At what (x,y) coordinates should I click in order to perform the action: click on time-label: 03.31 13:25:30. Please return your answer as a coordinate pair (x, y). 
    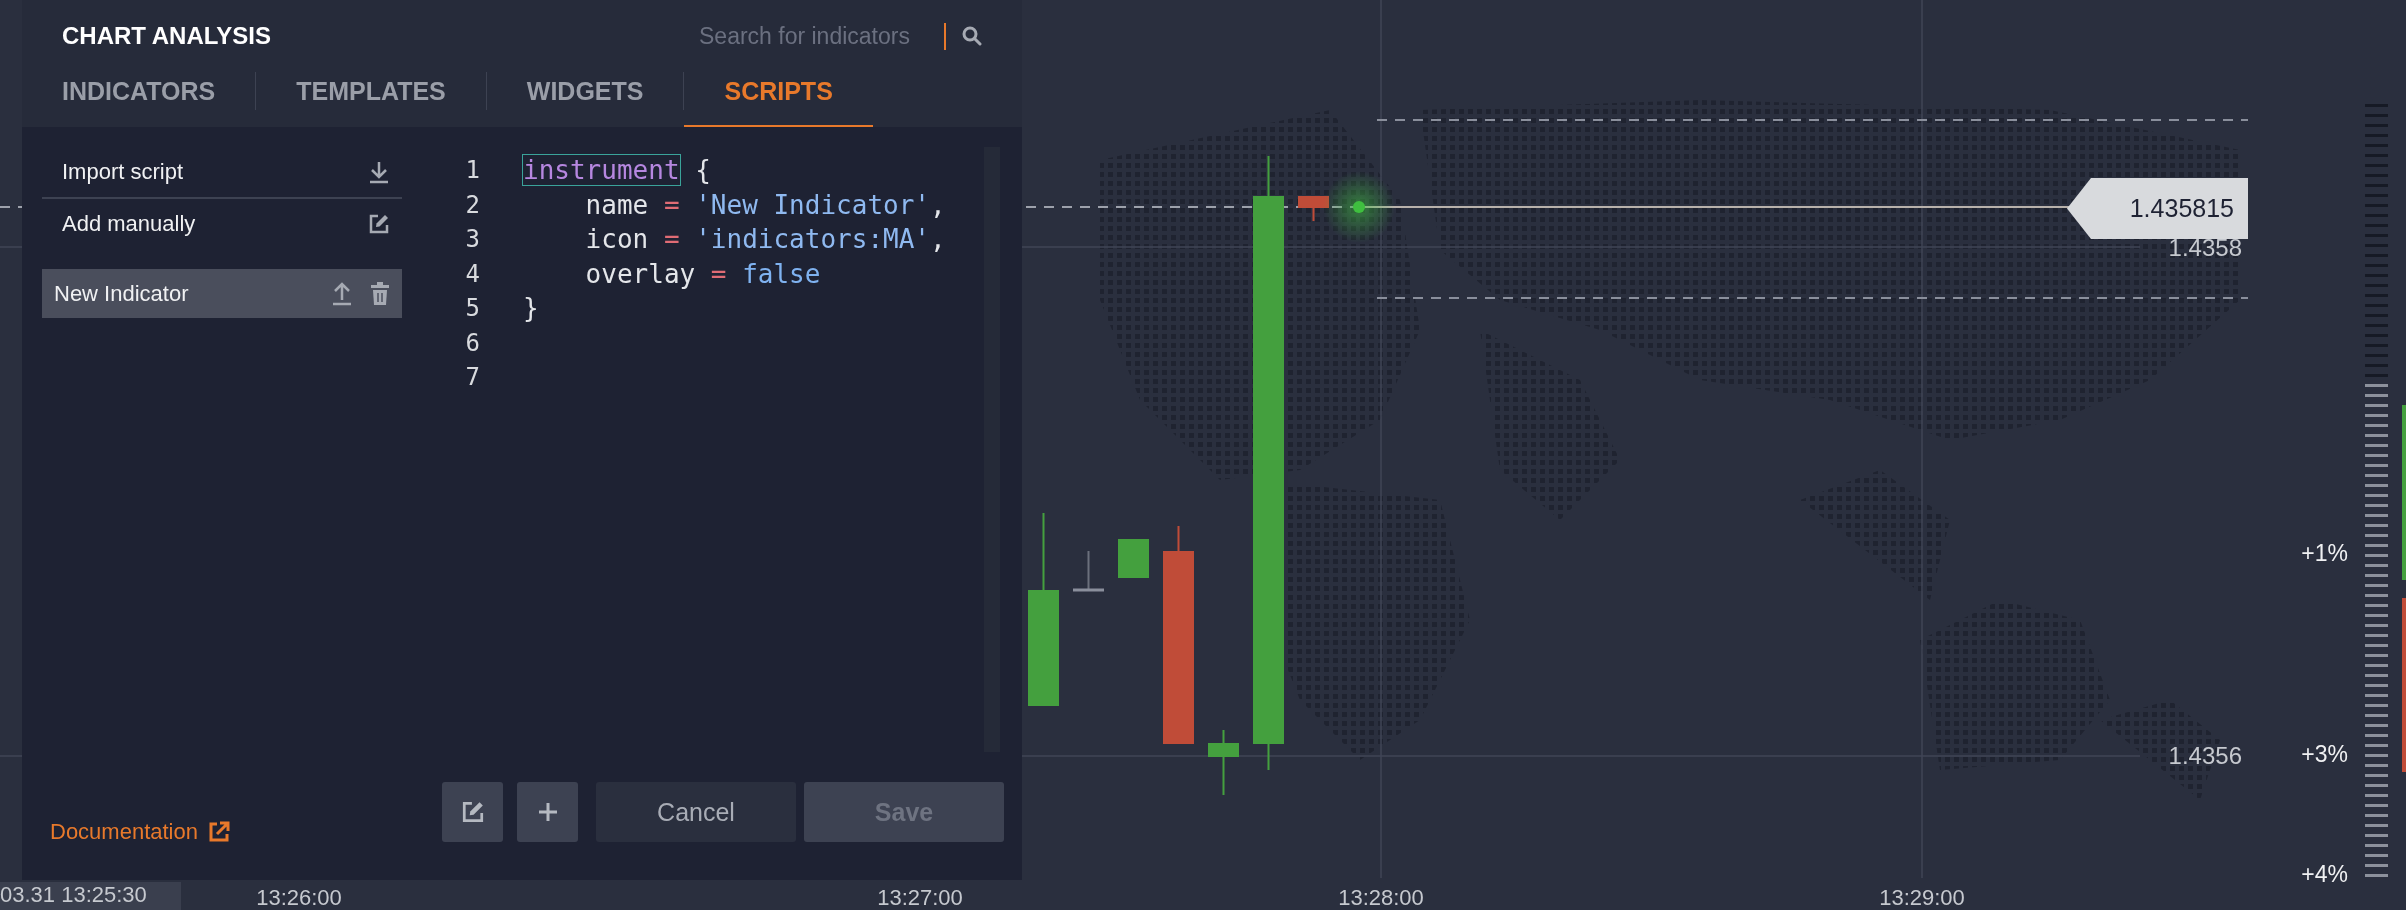
    Looking at the image, I should click on (90, 896).